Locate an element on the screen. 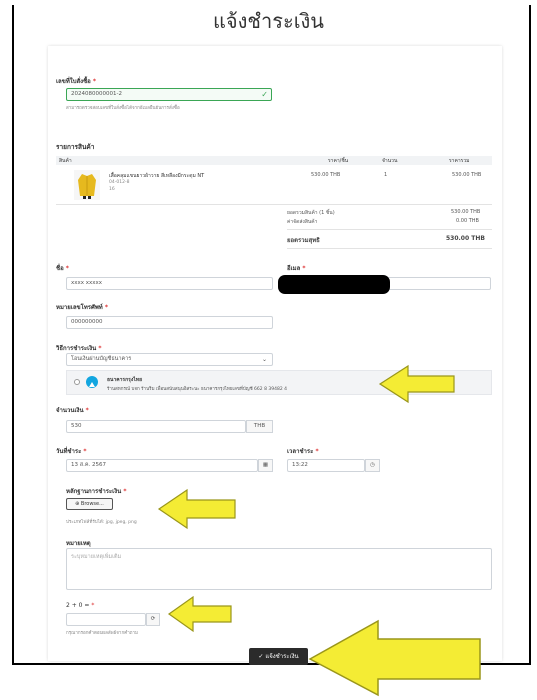 The width and height of the screenshot is (537, 700). amount-label: จำนวนเงิน * is located at coordinates (72, 410).